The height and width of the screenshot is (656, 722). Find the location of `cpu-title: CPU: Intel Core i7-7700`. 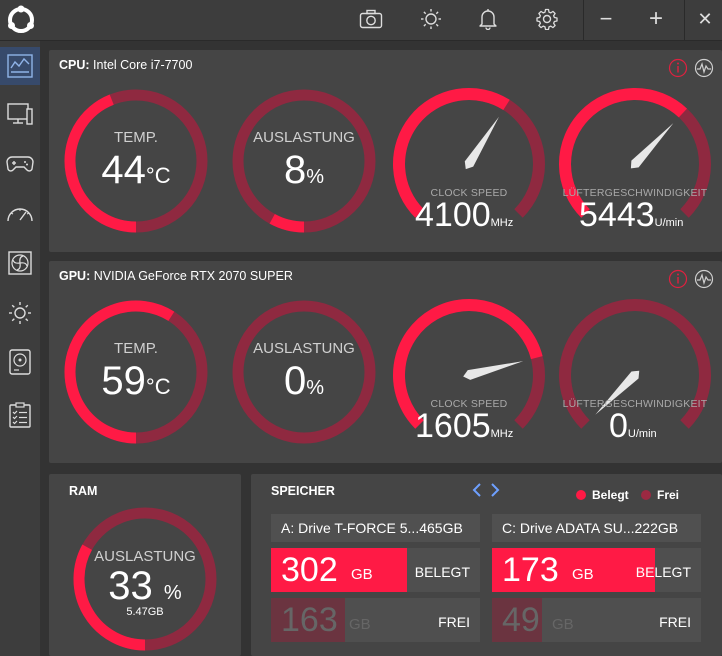

cpu-title: CPU: Intel Core i7-7700 is located at coordinates (125, 65).